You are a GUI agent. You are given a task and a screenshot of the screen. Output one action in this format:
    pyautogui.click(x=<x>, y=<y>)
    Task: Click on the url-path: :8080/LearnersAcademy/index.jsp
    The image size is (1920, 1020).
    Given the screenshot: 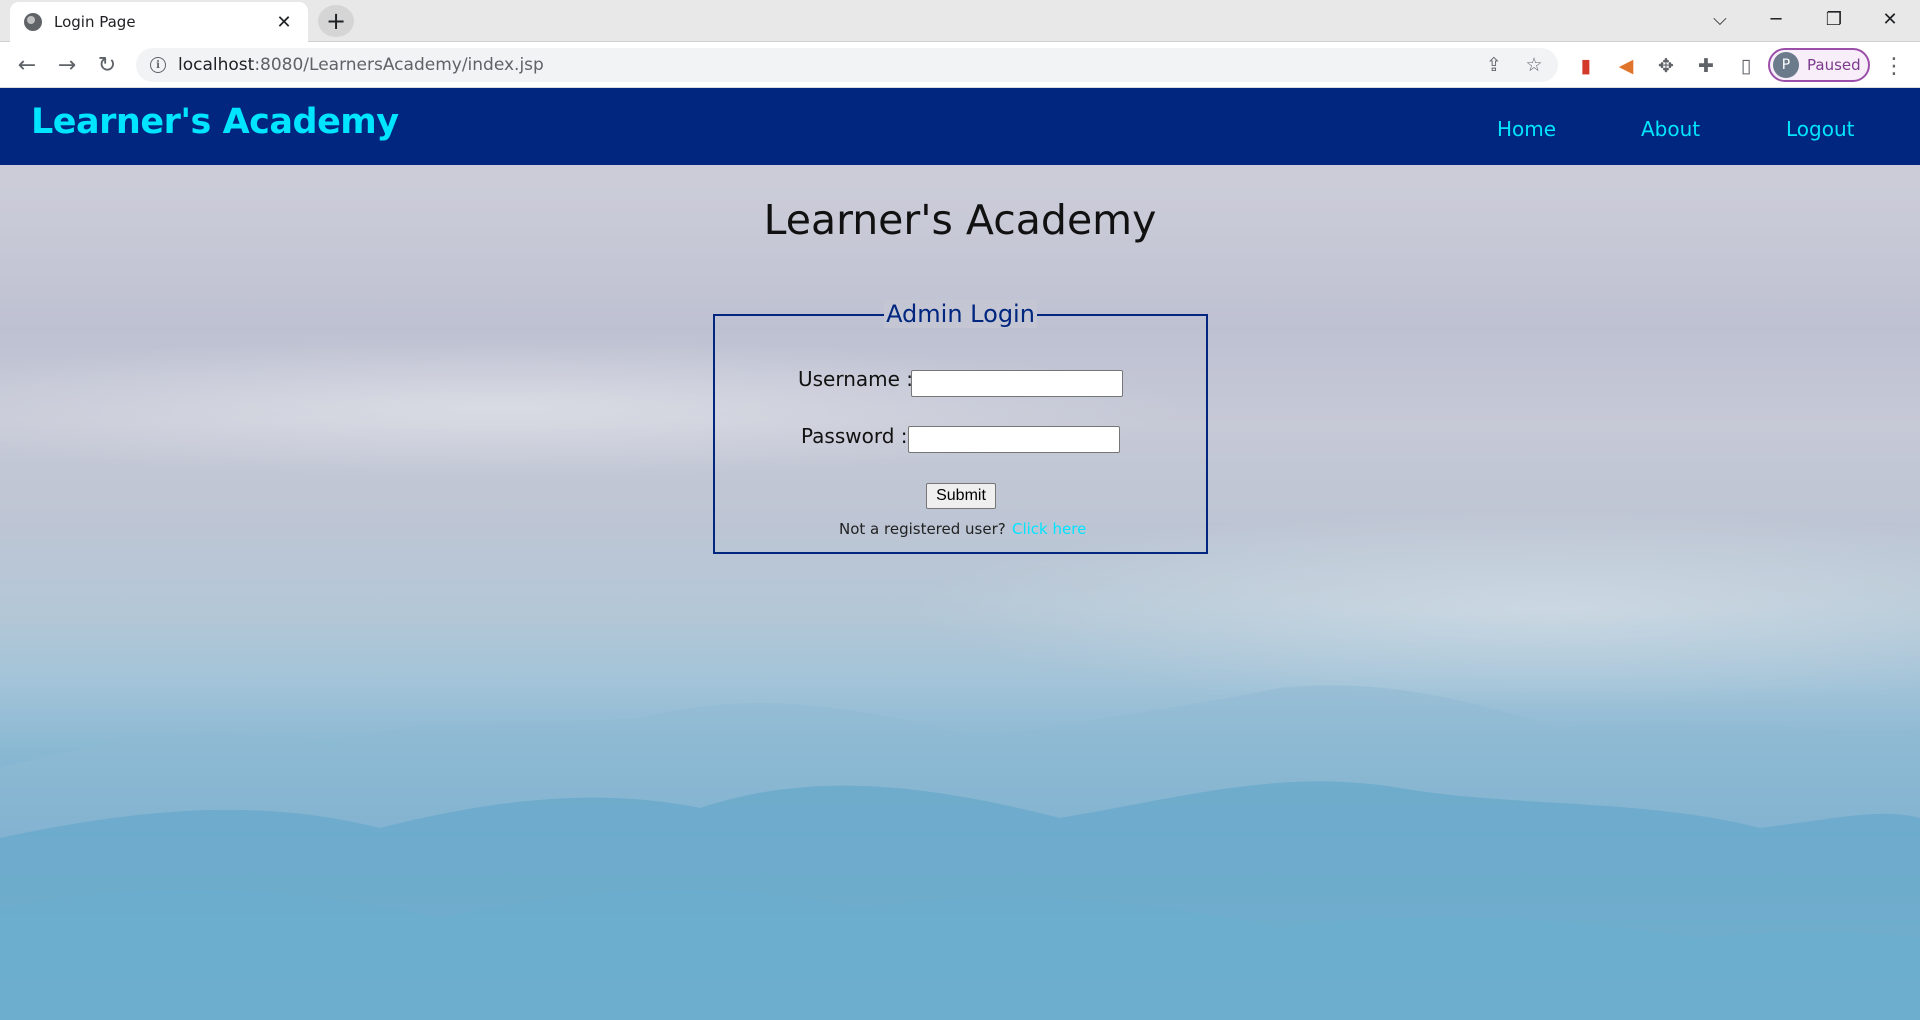 What is the action you would take?
    pyautogui.click(x=399, y=65)
    